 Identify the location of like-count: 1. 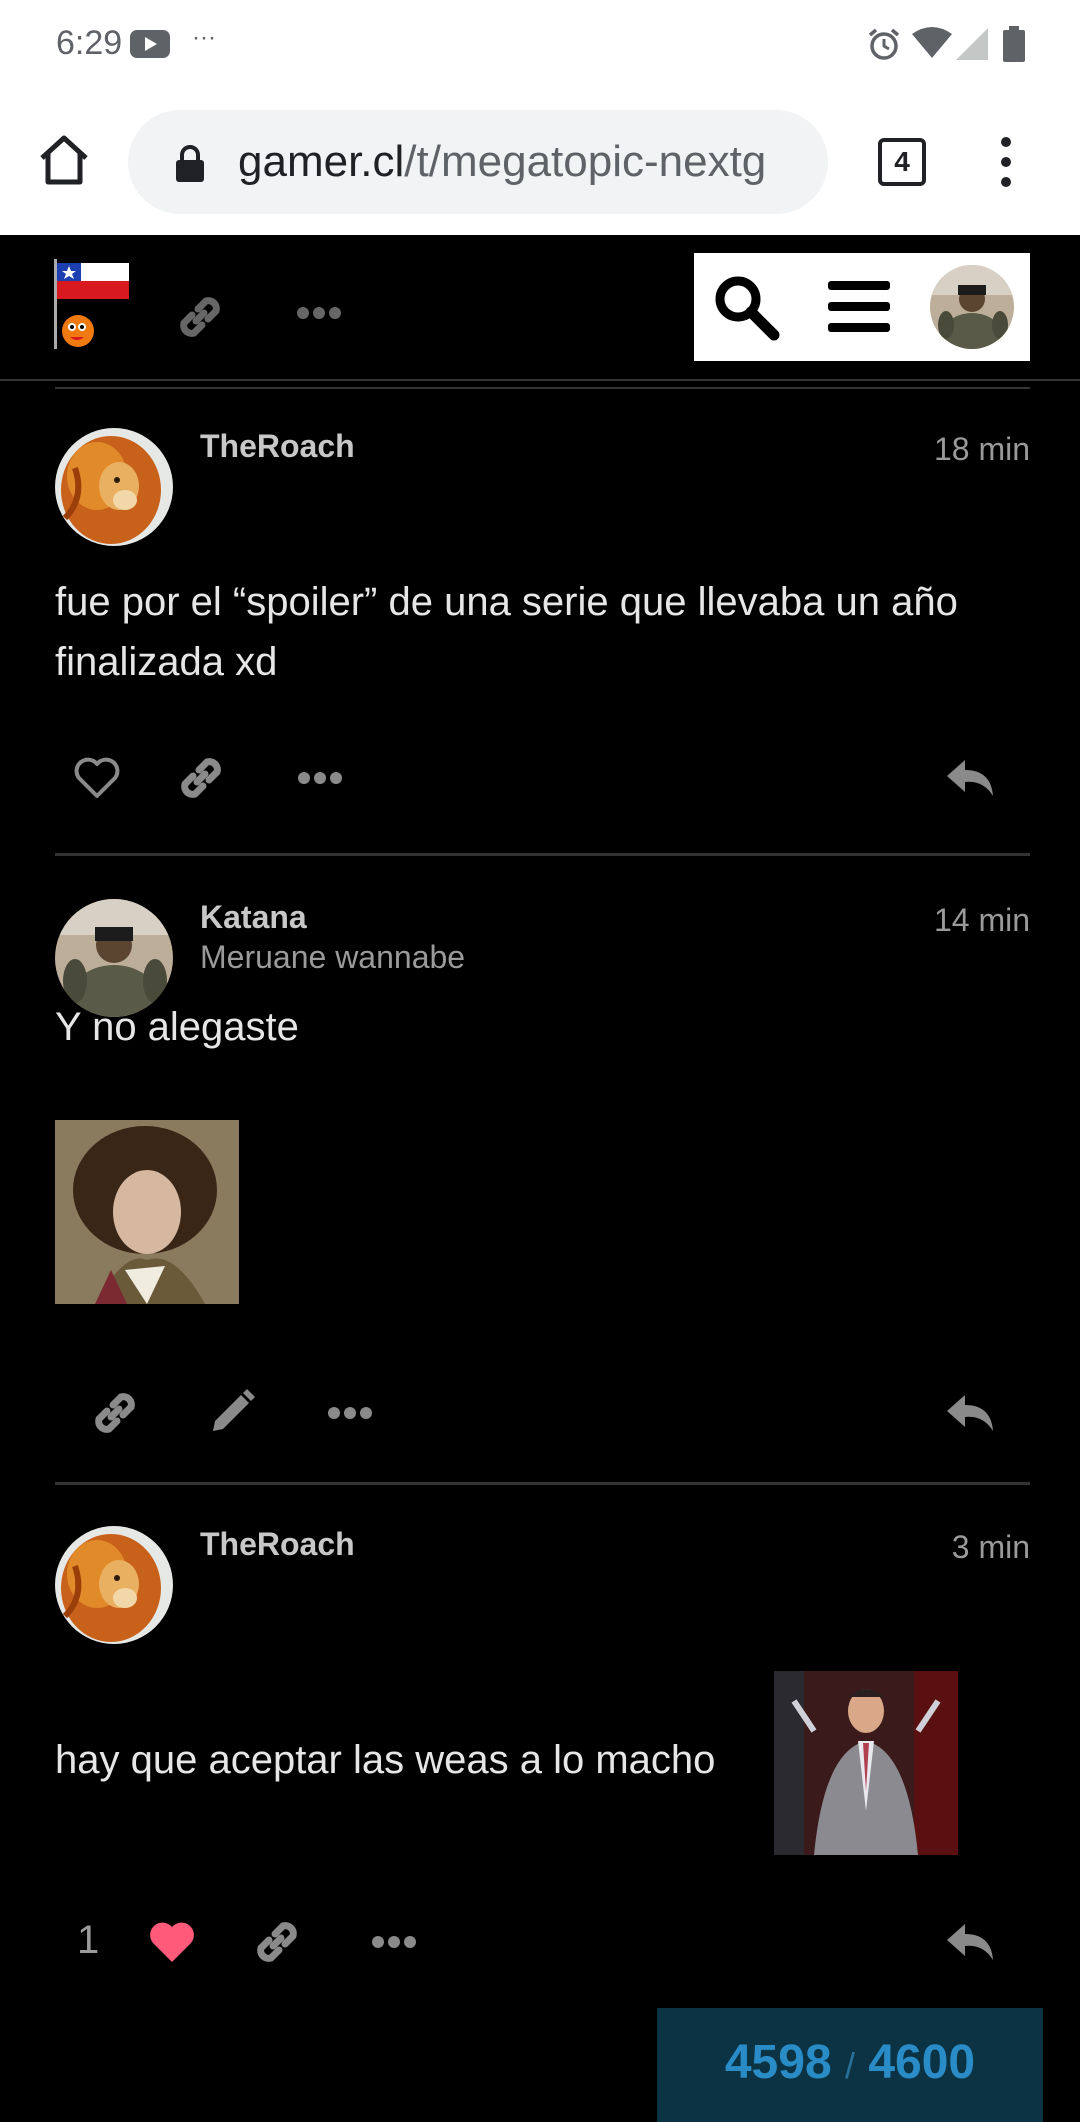
(88, 1940).